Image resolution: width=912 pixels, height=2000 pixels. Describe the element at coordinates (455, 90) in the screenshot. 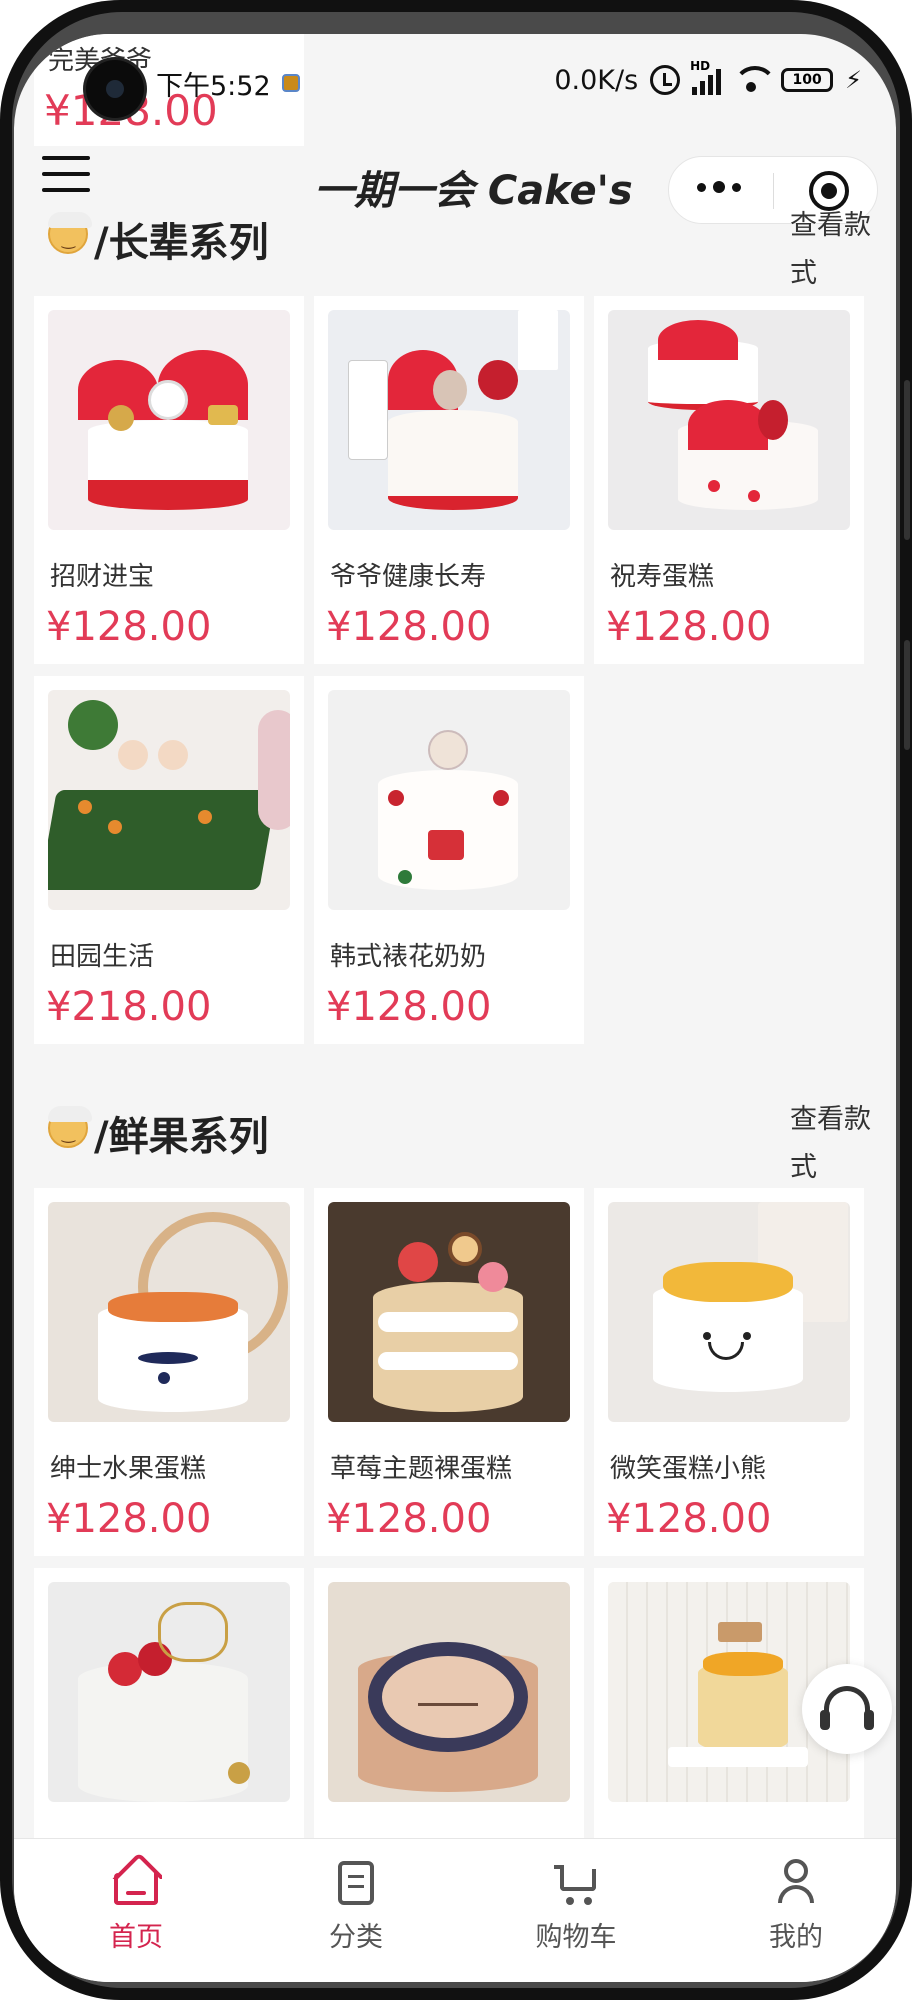

I see `status-bar: 完美爷爷 ¥128.00 下午5:52 0.0K/s HD 100 ⚡` at that location.